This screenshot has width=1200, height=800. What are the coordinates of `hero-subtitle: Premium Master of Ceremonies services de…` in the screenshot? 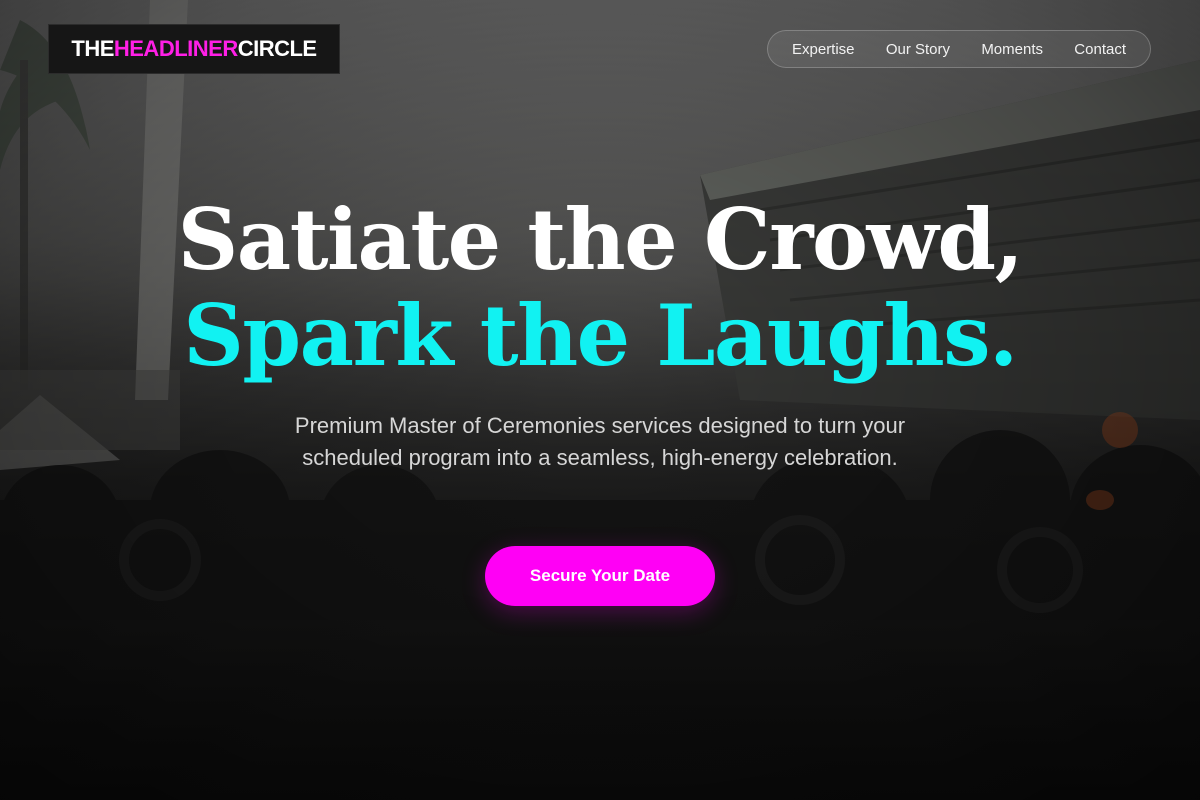 It's located at (600, 441).